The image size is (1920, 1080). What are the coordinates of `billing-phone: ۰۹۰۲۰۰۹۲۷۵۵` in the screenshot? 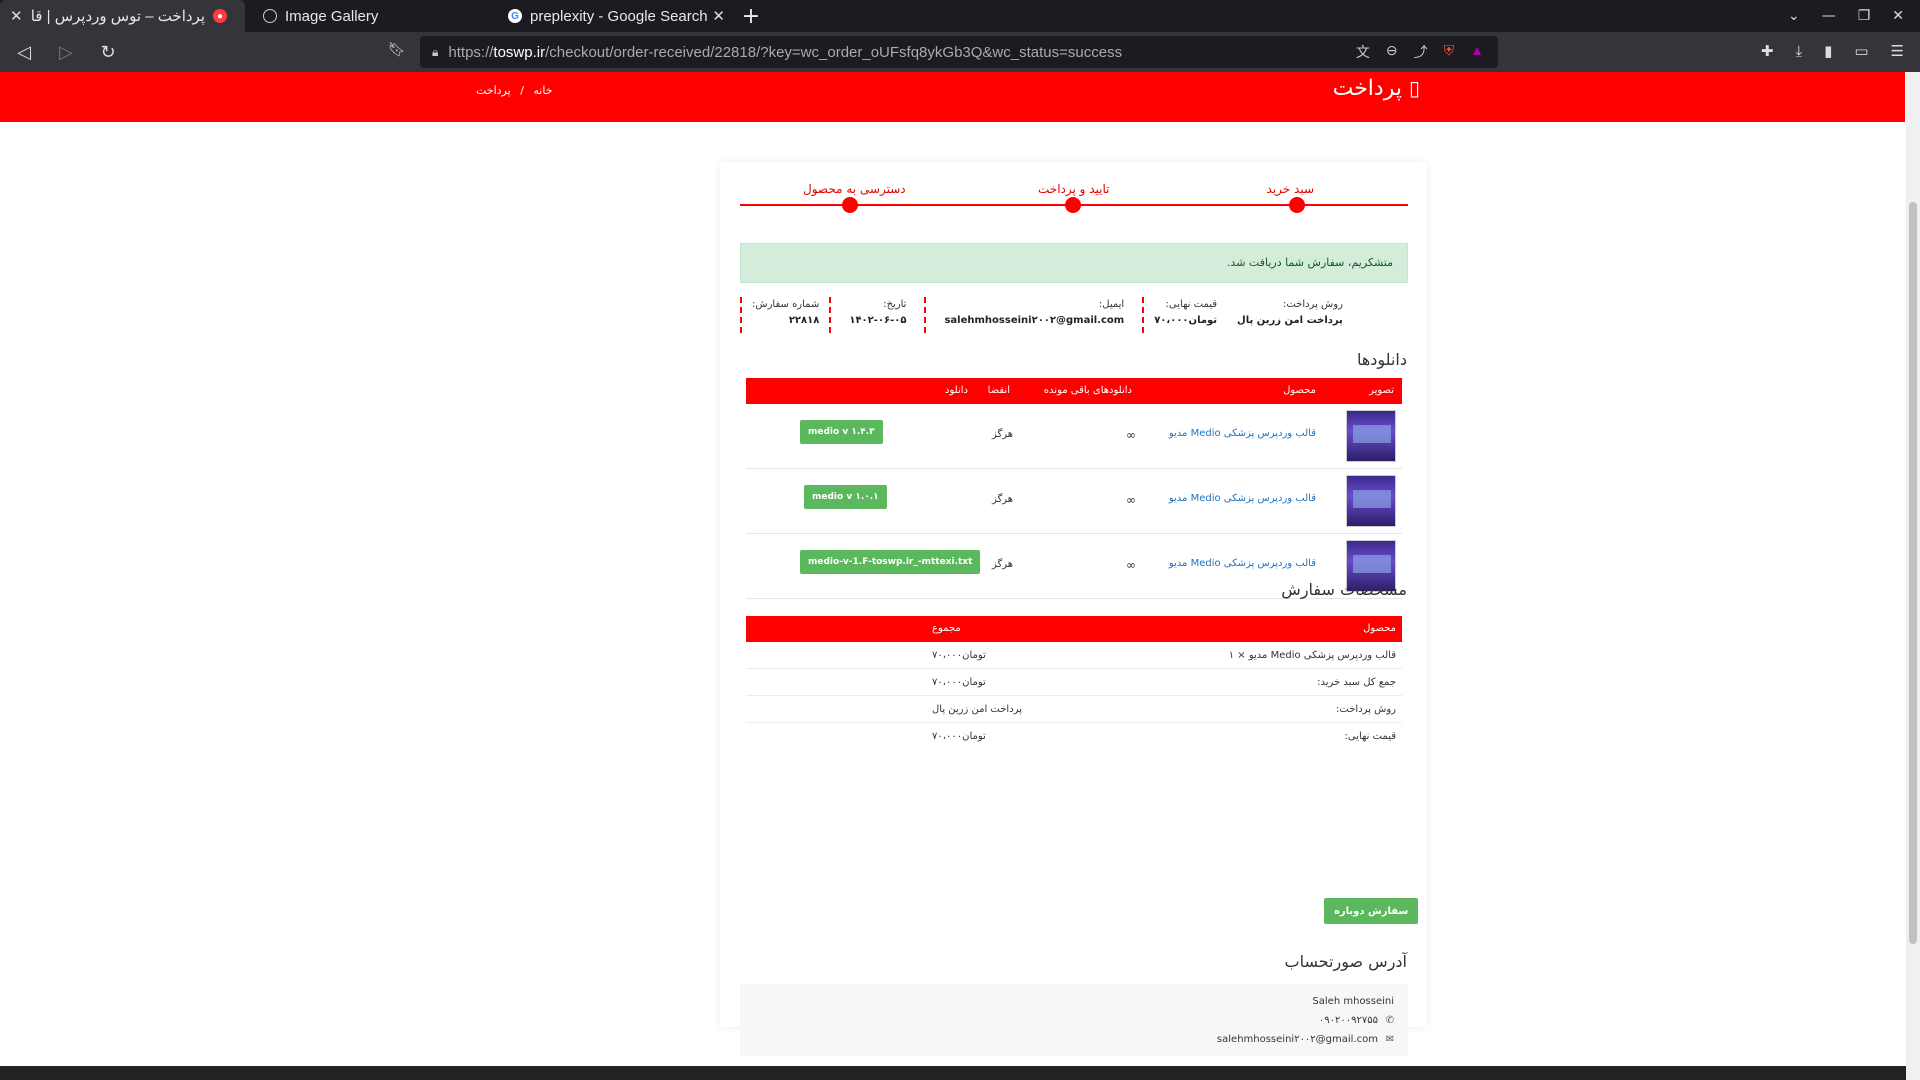 It's located at (1348, 1020).